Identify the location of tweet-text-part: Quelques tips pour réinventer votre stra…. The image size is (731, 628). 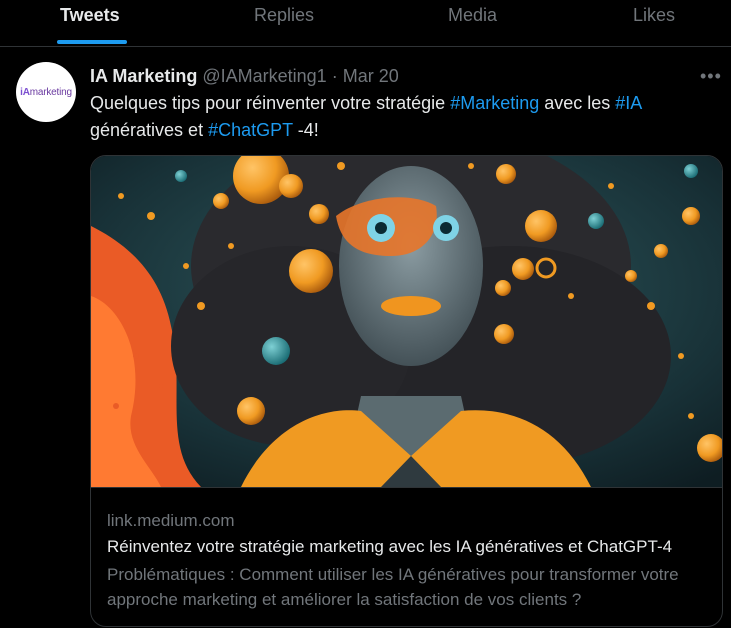
(270, 103).